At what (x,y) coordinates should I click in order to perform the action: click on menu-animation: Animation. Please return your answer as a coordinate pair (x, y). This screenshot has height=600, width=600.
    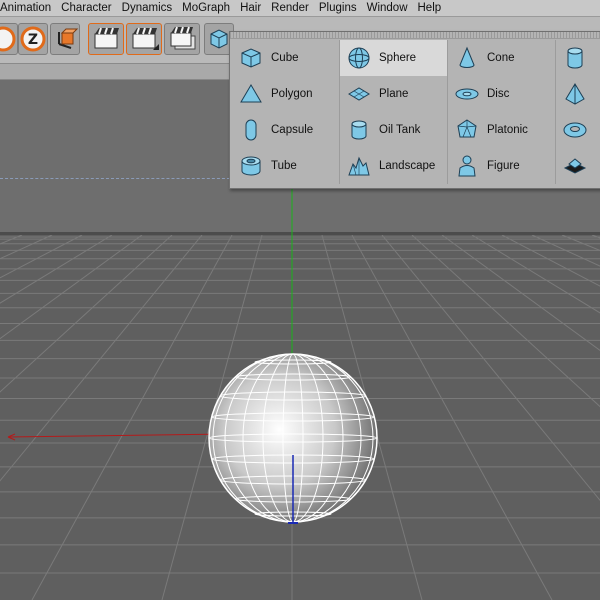
    Looking at the image, I should click on (28, 8).